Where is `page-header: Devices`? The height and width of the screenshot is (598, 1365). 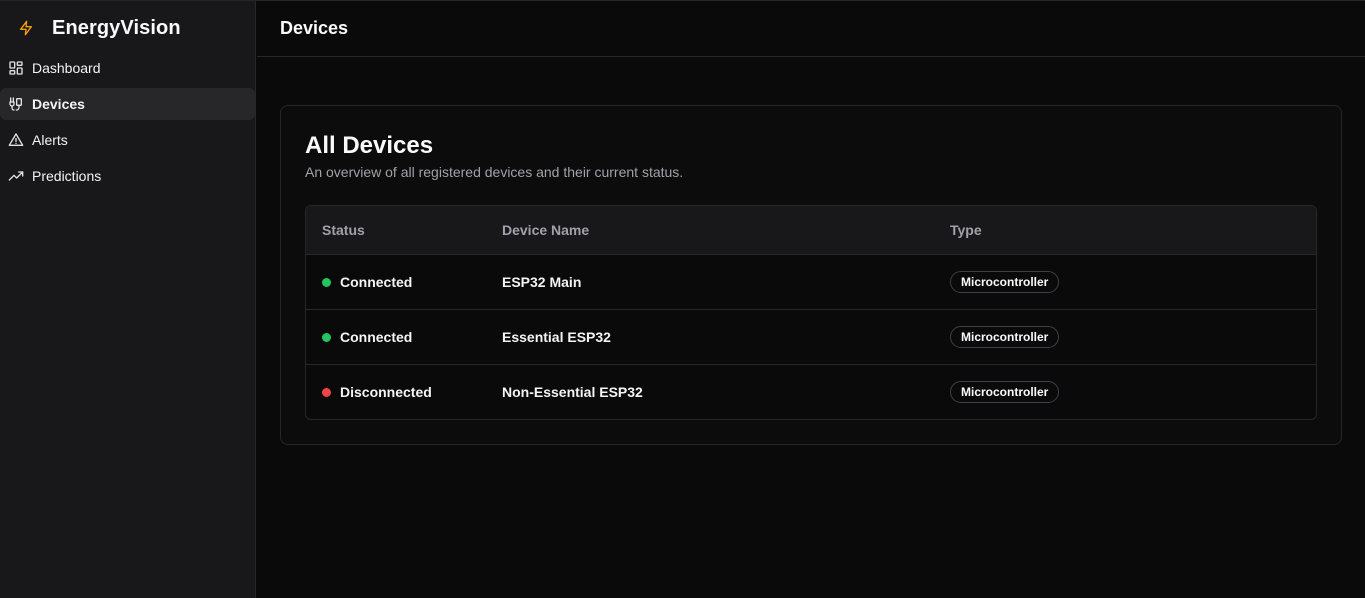
page-header: Devices is located at coordinates (811, 29).